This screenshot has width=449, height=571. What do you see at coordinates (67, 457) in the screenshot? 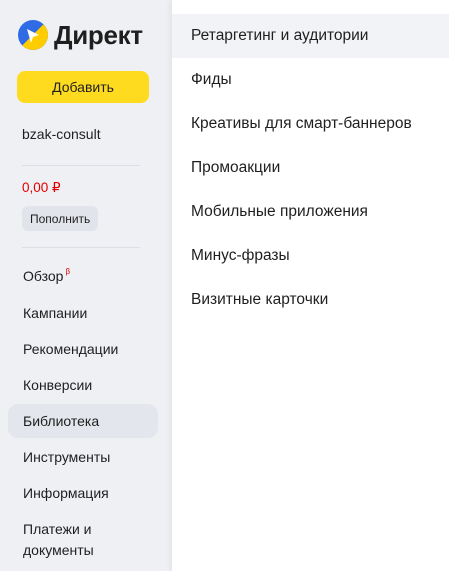
I see `sidebar-item-label: Инструменты` at bounding box center [67, 457].